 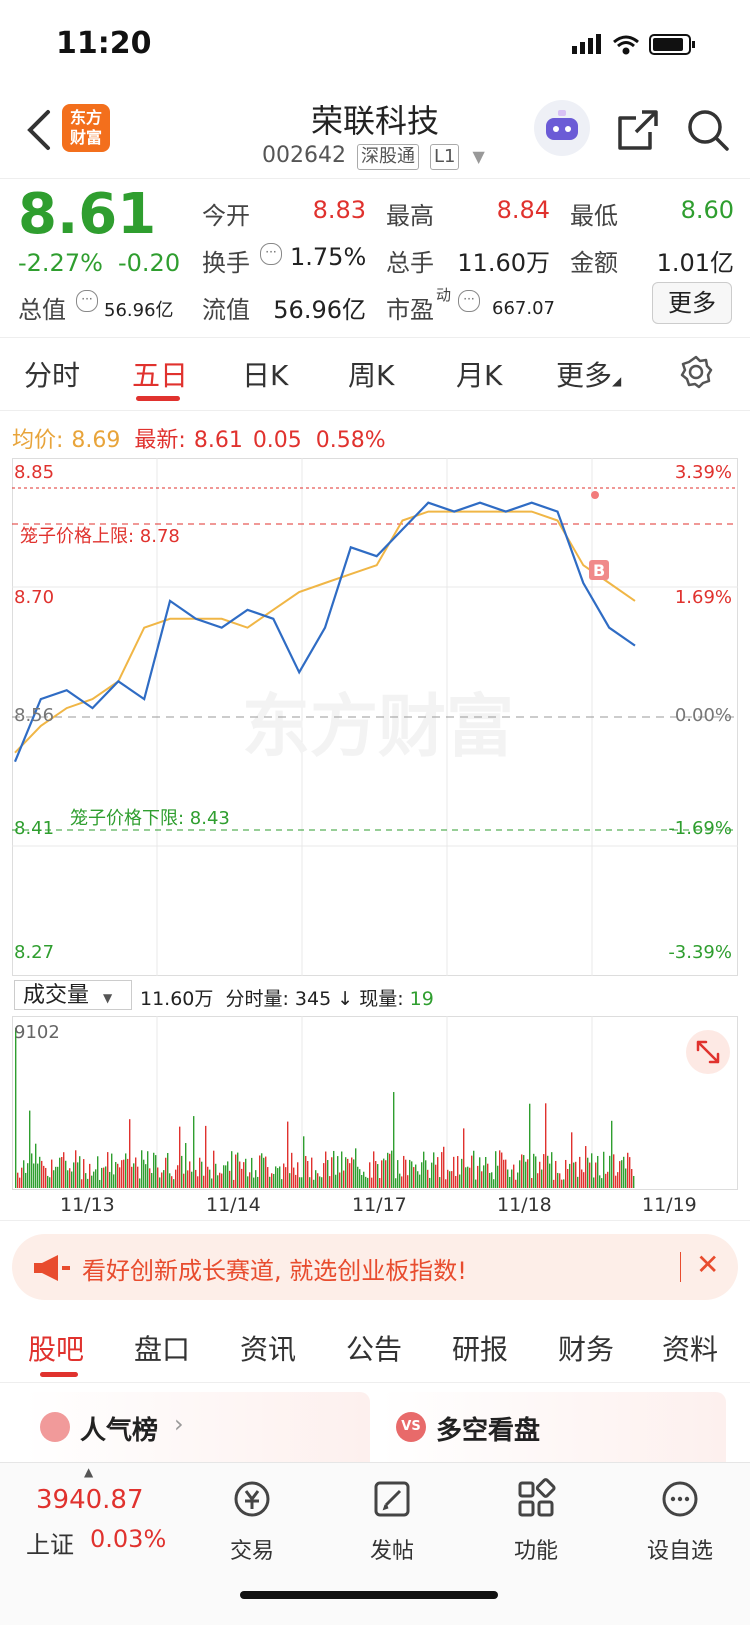 I want to click on more-quote-button: 更多, so click(x=692, y=303).